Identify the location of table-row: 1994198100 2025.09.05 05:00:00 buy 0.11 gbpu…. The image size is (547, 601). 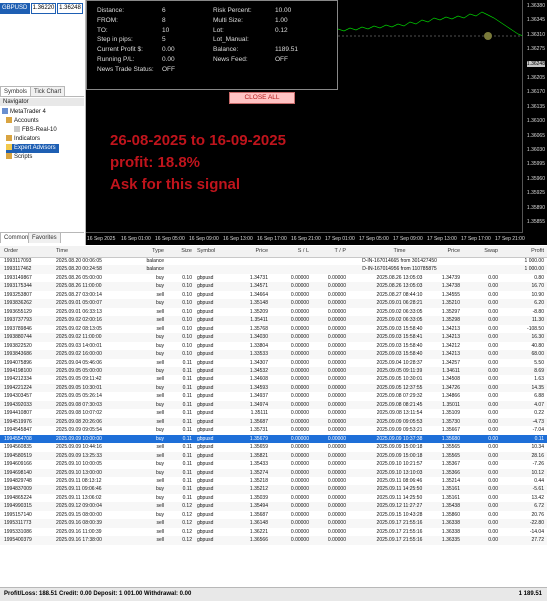
(273, 371).